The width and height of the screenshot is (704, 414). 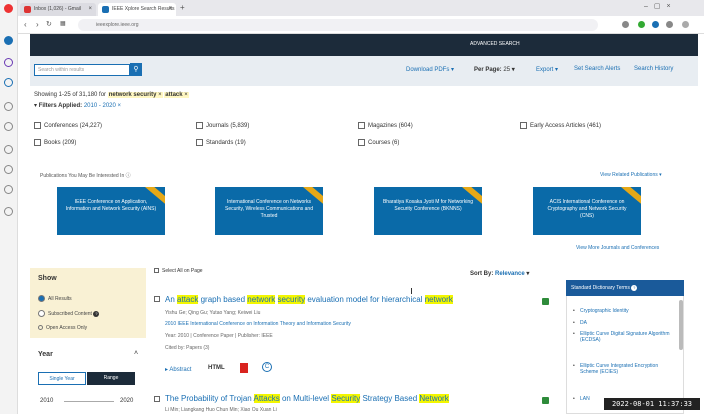 What do you see at coordinates (27, 9) in the screenshot?
I see `gmail-icon` at bounding box center [27, 9].